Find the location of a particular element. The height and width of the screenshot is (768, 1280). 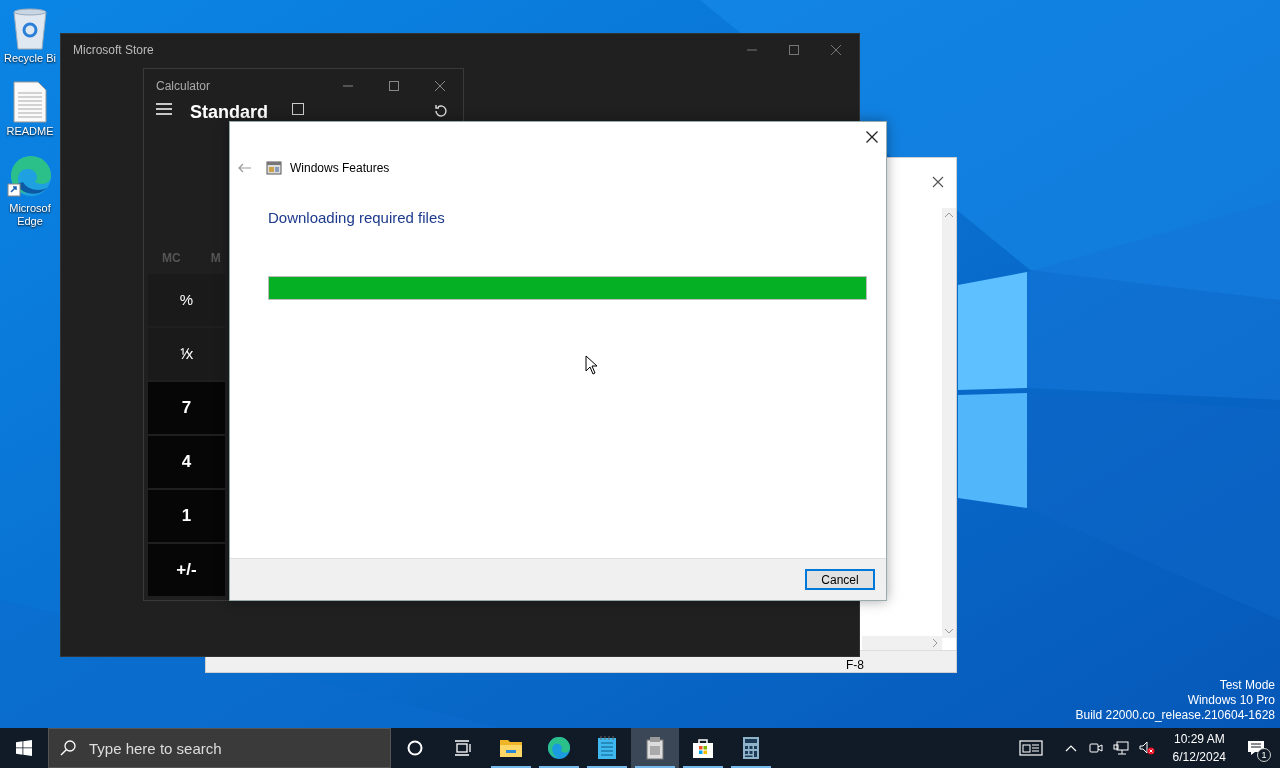

folder-icon is located at coordinates (511, 748).